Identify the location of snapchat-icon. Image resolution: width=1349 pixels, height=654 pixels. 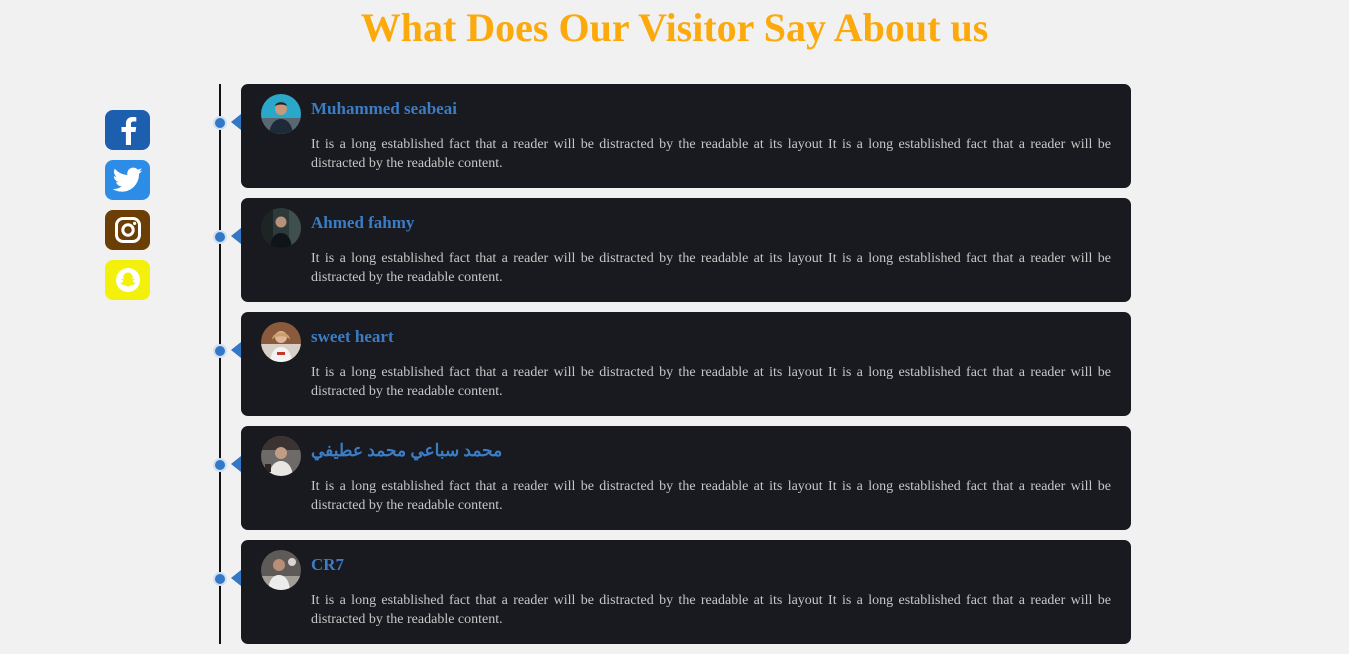
(127, 280).